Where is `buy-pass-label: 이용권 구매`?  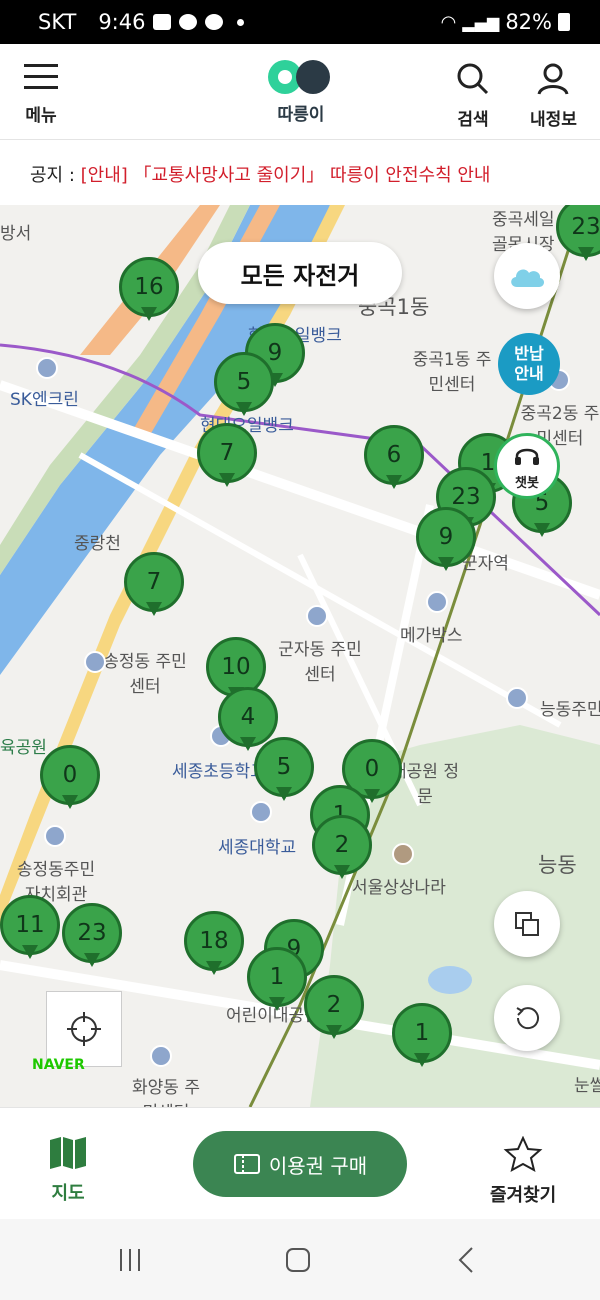 buy-pass-label: 이용권 구매 is located at coordinates (318, 1165).